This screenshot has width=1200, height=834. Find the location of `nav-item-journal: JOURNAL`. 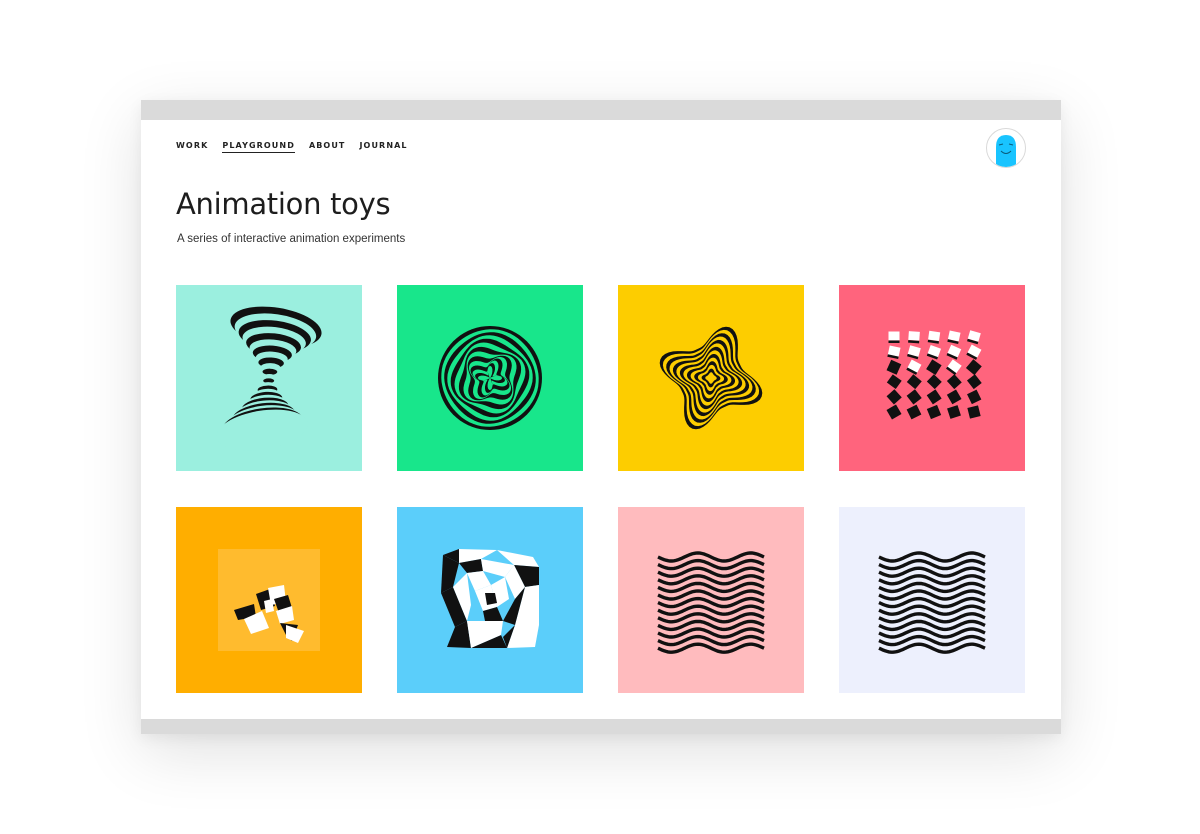

nav-item-journal: JOURNAL is located at coordinates (383, 147).